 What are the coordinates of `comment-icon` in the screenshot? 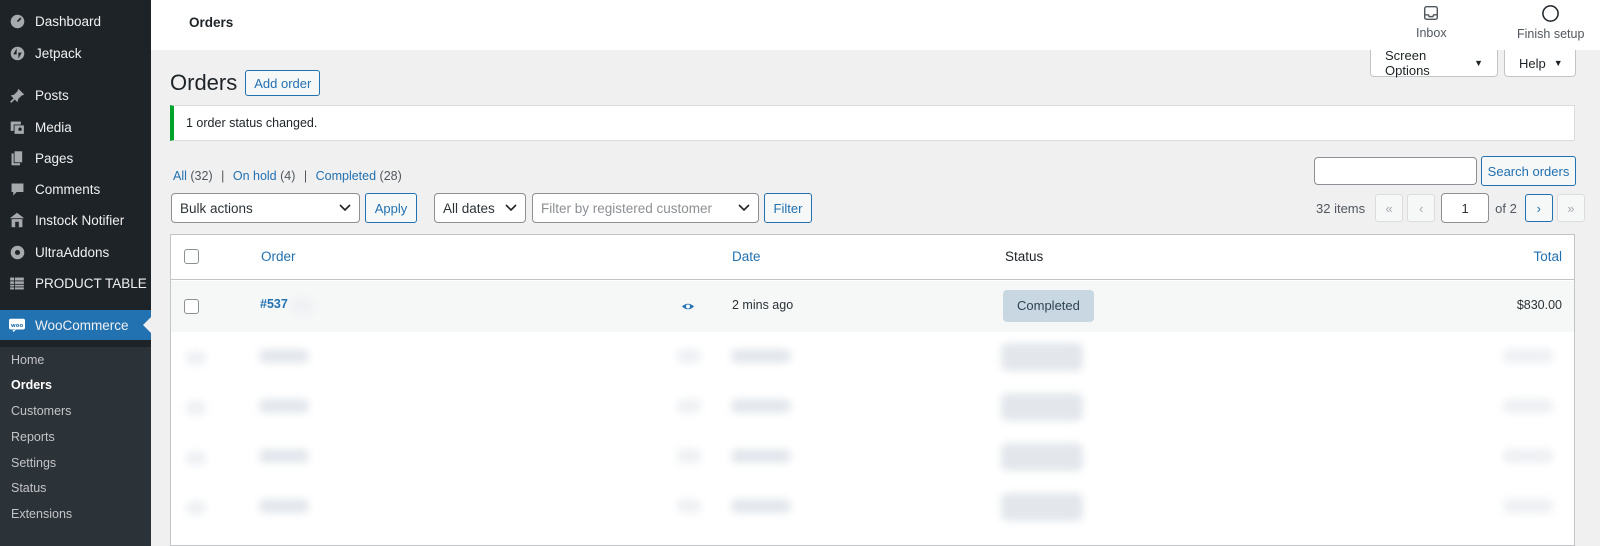 It's located at (17, 189).